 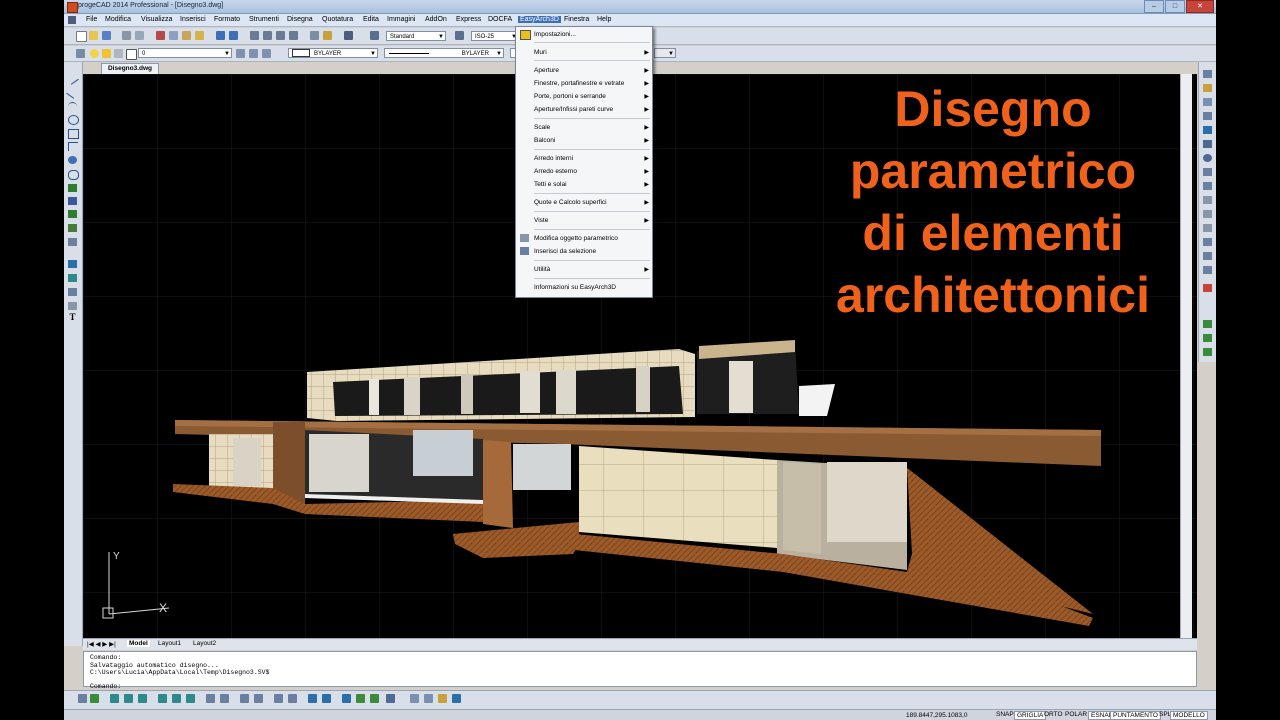 I want to click on ortho-icon, so click(x=1207, y=288).